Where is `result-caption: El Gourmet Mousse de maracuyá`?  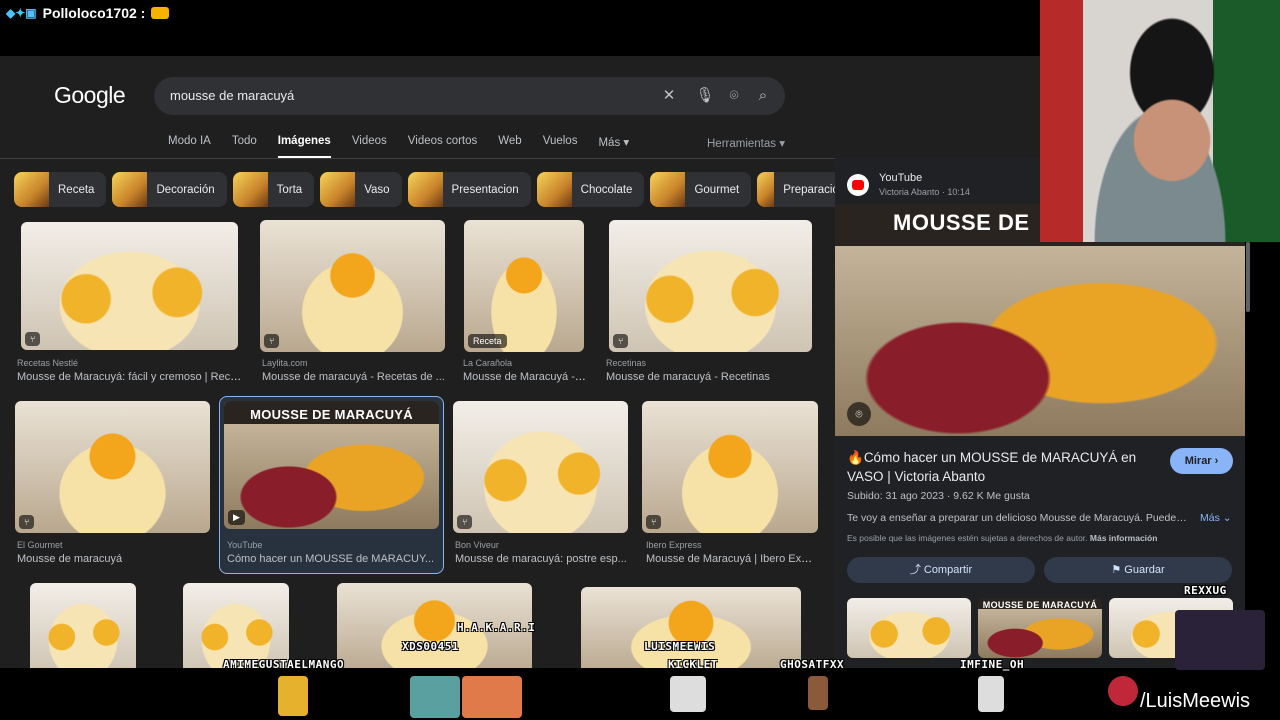
result-caption: El Gourmet Mousse de maracuyá is located at coordinates (114, 552).